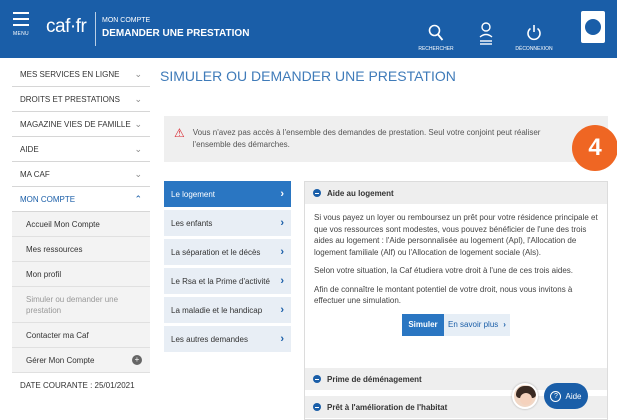 This screenshot has width=617, height=420. What do you see at coordinates (21, 13) in the screenshot?
I see `hamburger-icon` at bounding box center [21, 13].